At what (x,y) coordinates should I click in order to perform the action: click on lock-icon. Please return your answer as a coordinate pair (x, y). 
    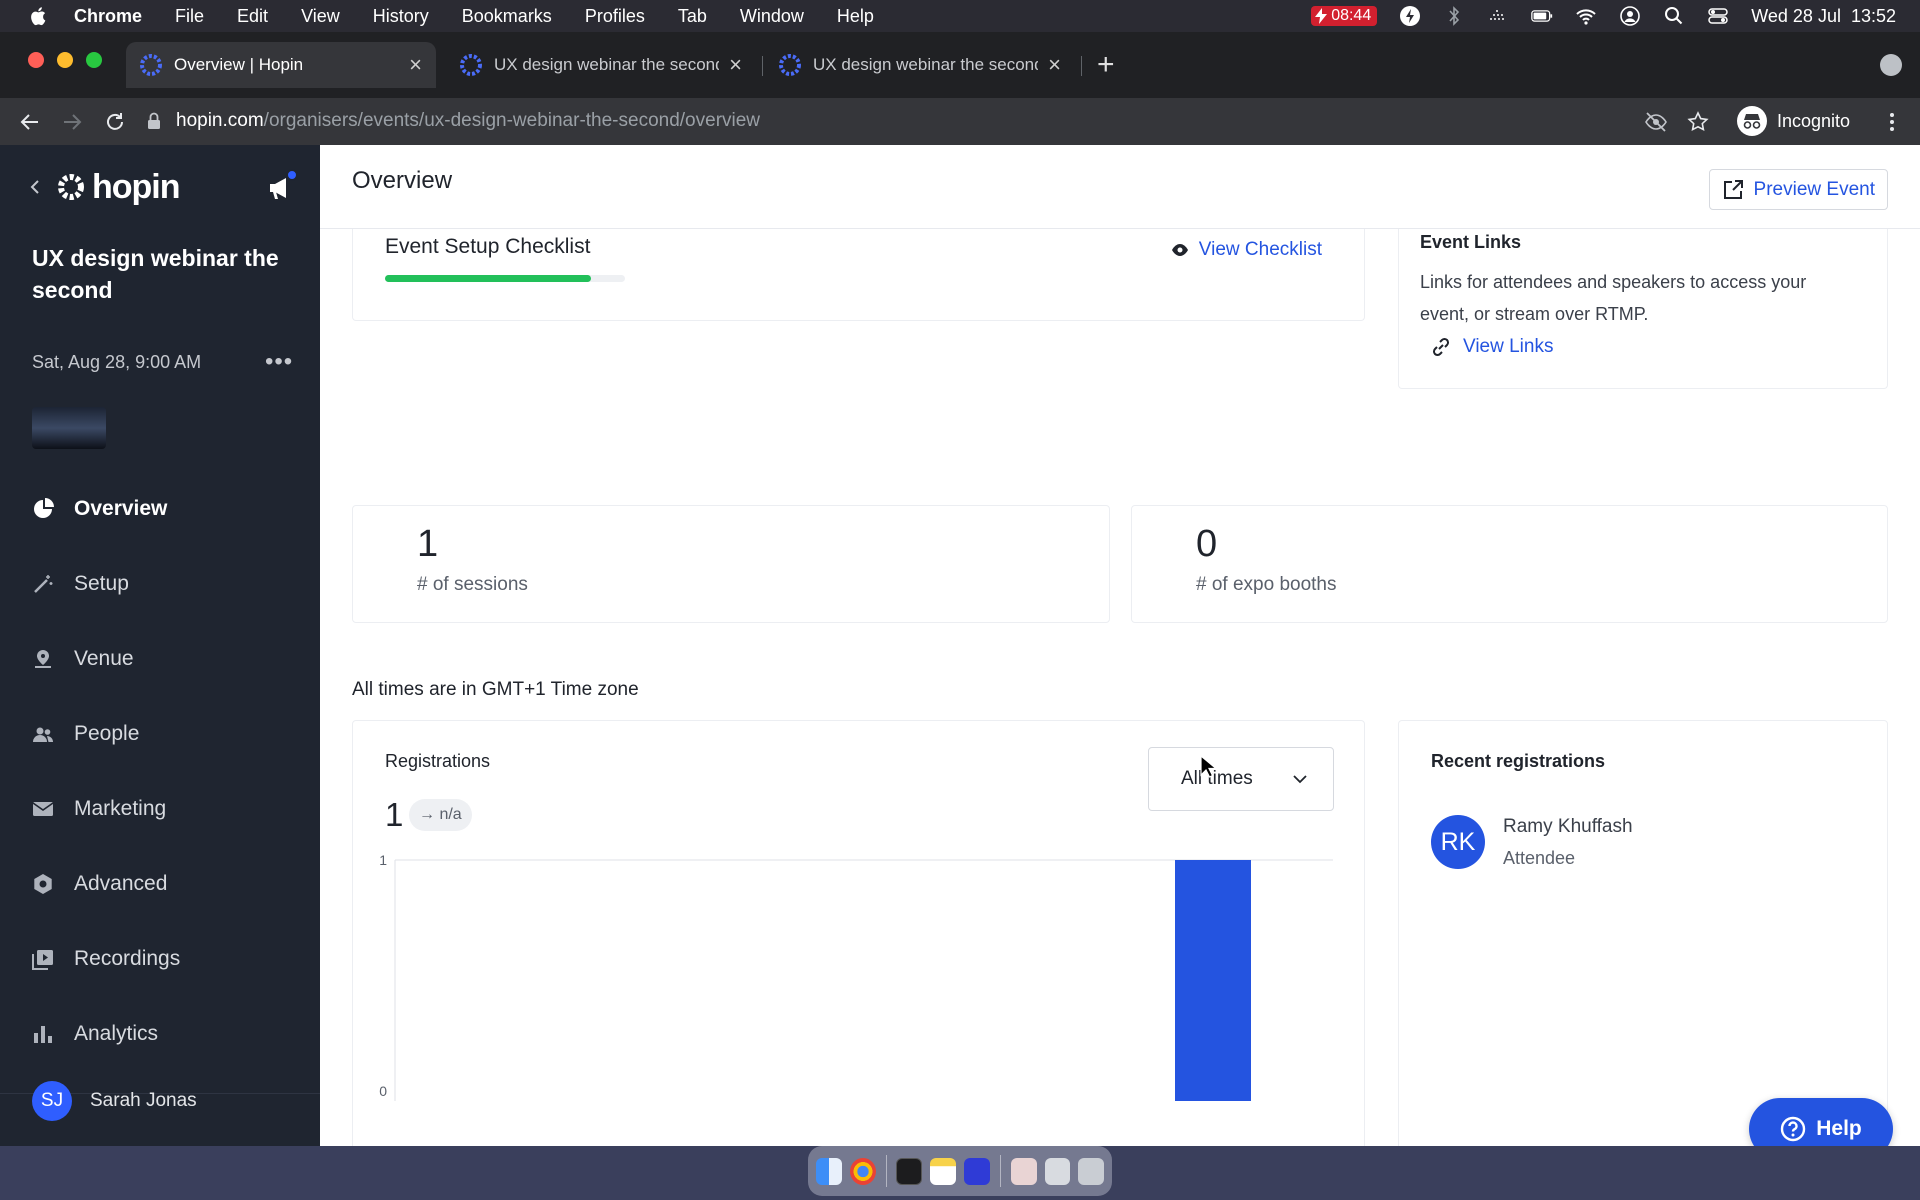
    Looking at the image, I should click on (154, 121).